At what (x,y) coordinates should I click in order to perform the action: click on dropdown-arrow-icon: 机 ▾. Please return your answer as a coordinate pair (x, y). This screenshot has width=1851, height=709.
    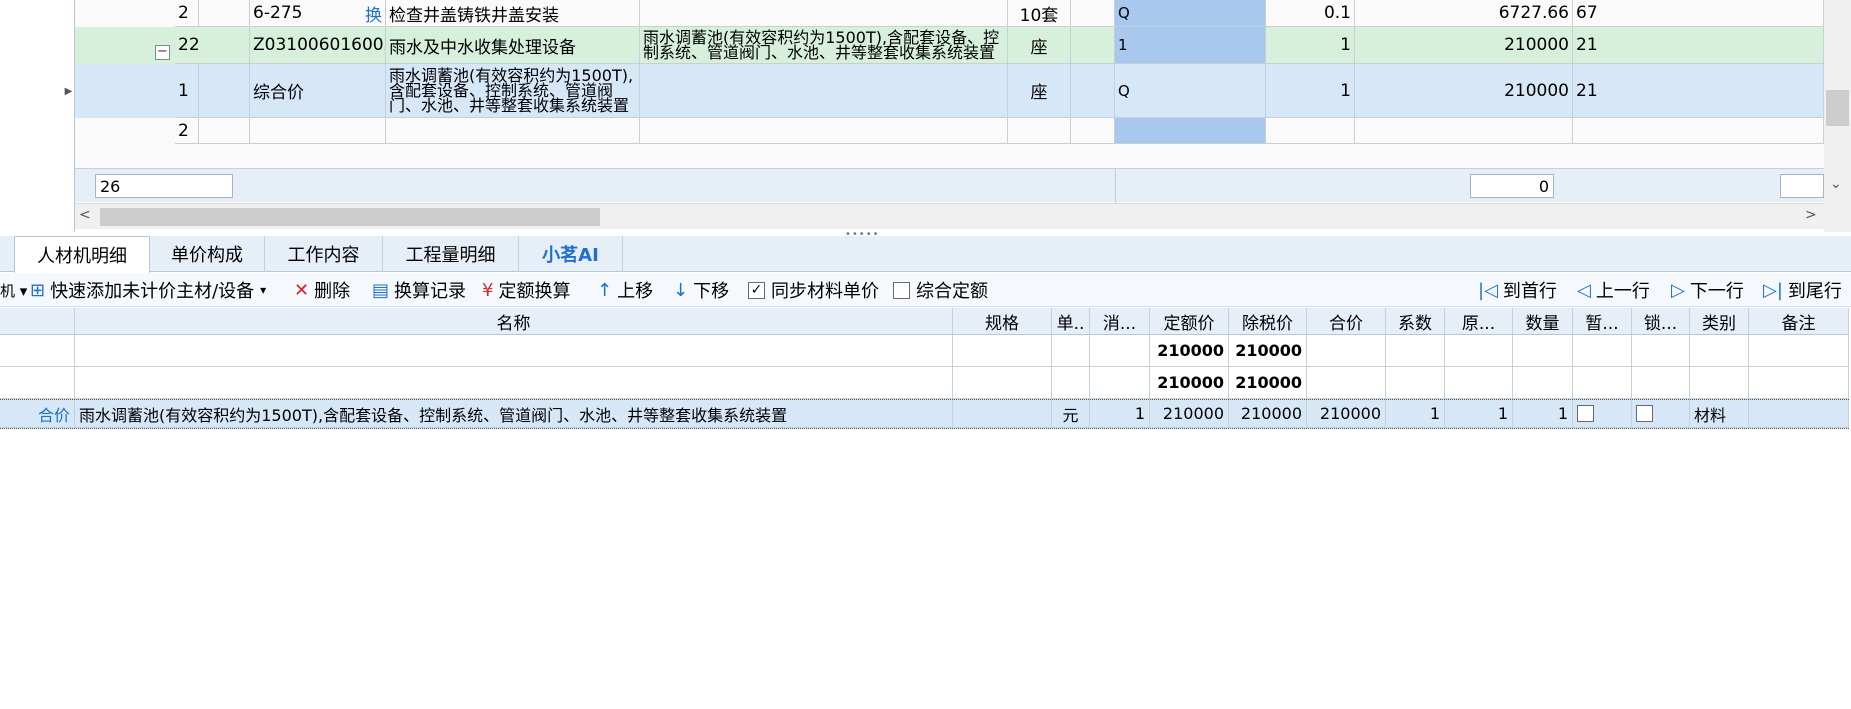
    Looking at the image, I should click on (13, 290).